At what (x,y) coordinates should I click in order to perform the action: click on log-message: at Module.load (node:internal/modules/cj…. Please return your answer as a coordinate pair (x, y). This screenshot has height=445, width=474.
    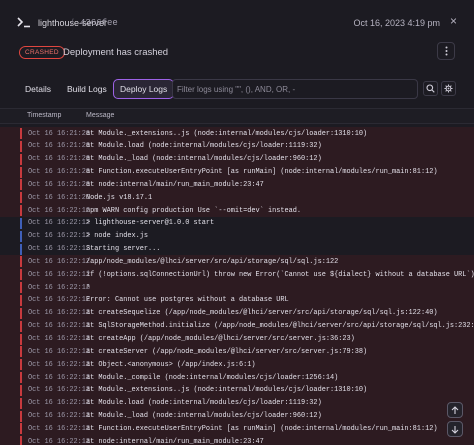
    Looking at the image, I should click on (204, 403).